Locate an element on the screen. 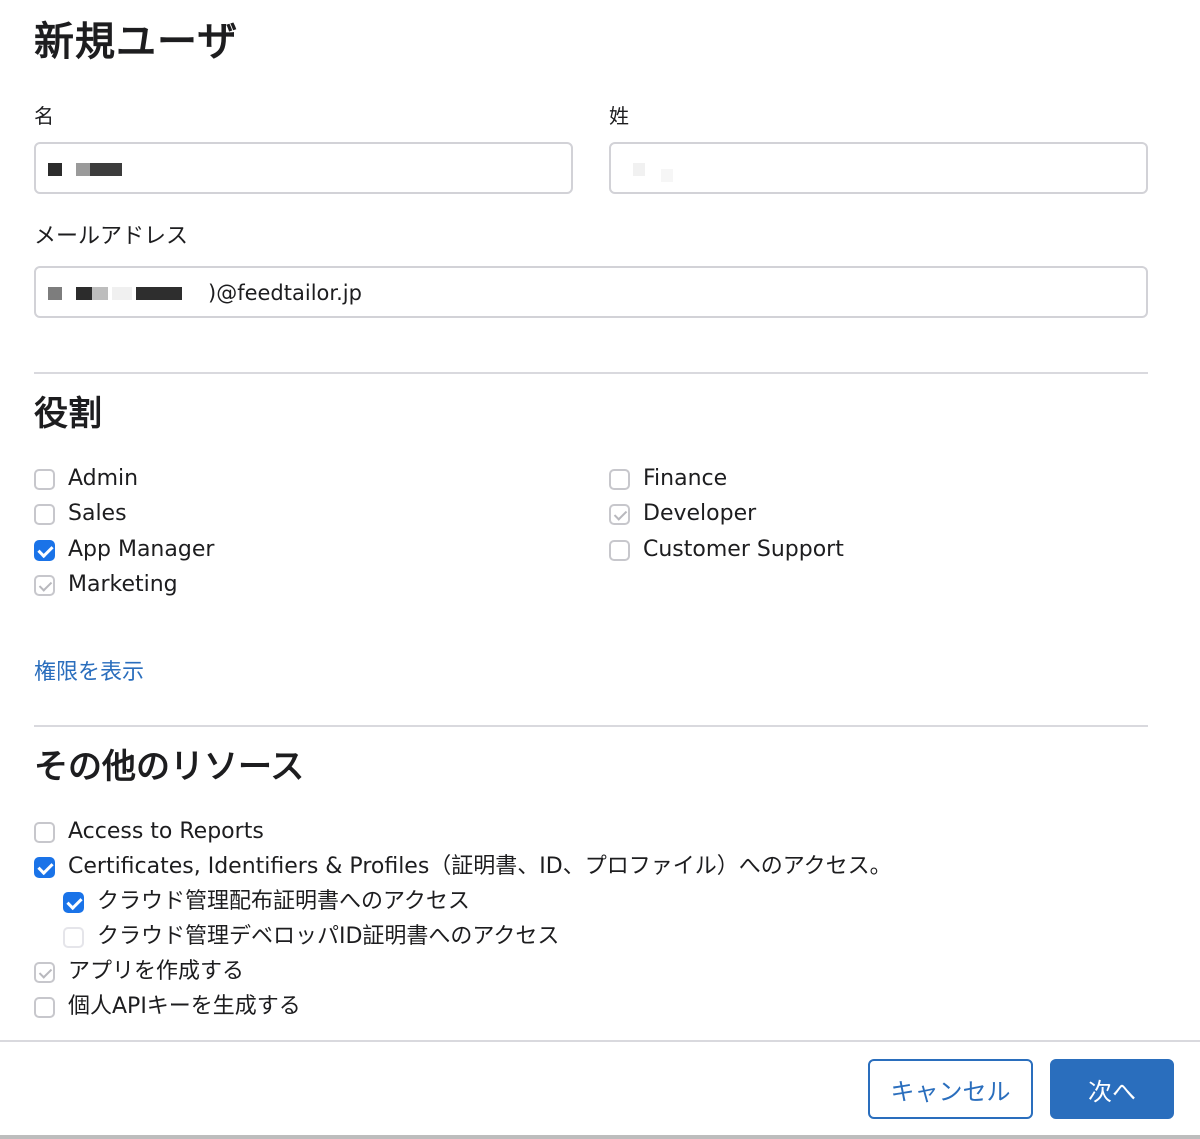 This screenshot has width=1200, height=1139. role-label-finance: Finance is located at coordinates (685, 478).